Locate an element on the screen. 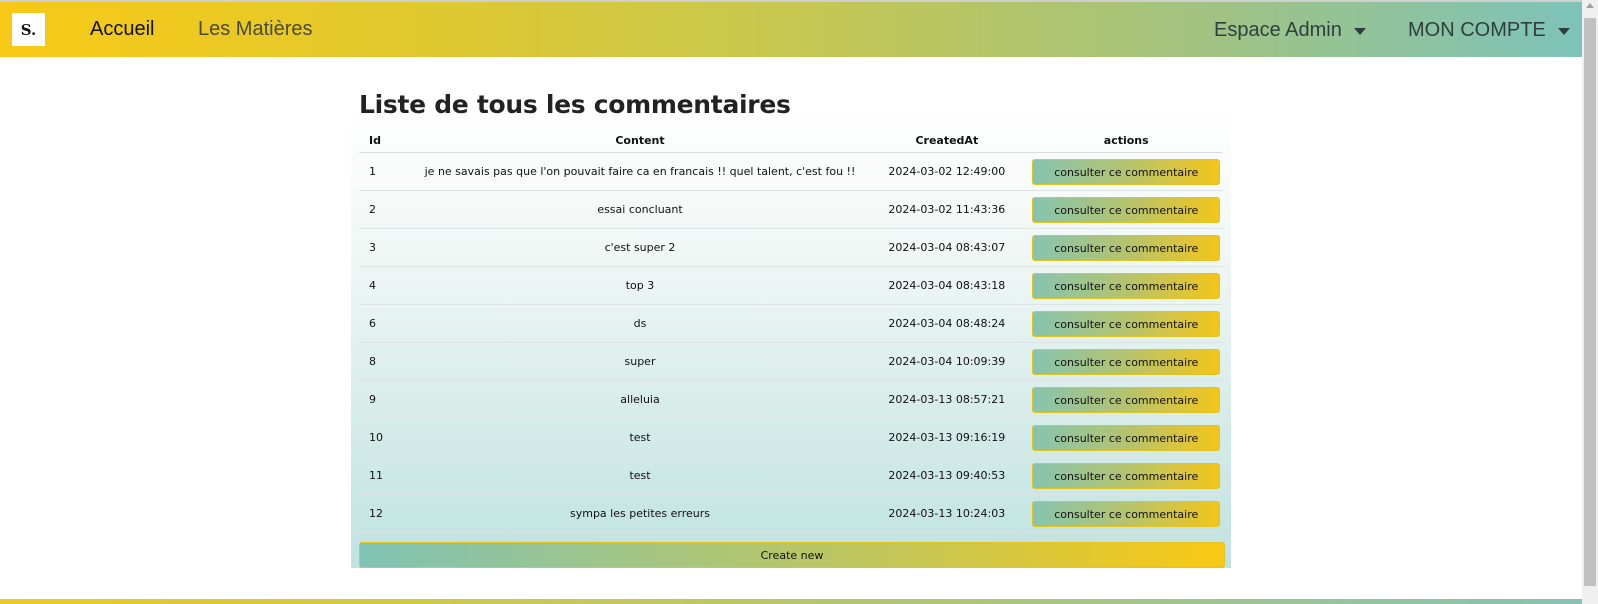 The image size is (1598, 604). comment-created-at: 2024-03-04 08:43:07 is located at coordinates (947, 247).